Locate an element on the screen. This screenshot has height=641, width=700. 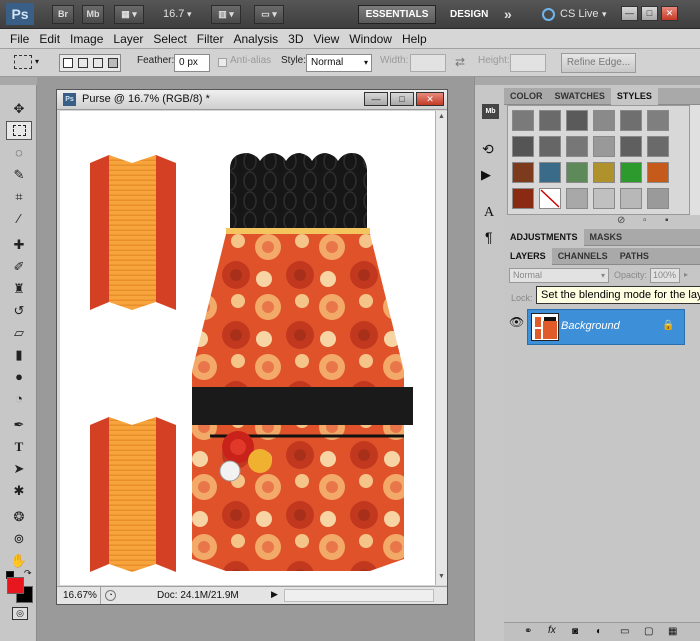
eraser-tool-icon: ▱ is located at coordinates (19, 332).